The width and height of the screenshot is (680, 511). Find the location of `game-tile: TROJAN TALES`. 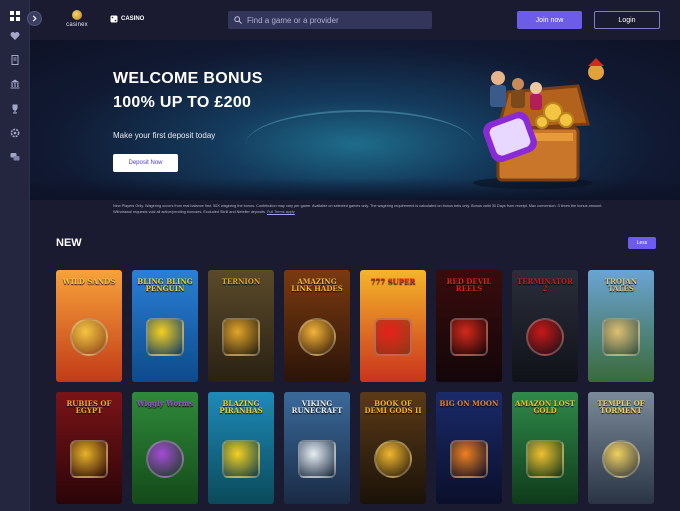

game-tile: TROJAN TALES is located at coordinates (621, 326).